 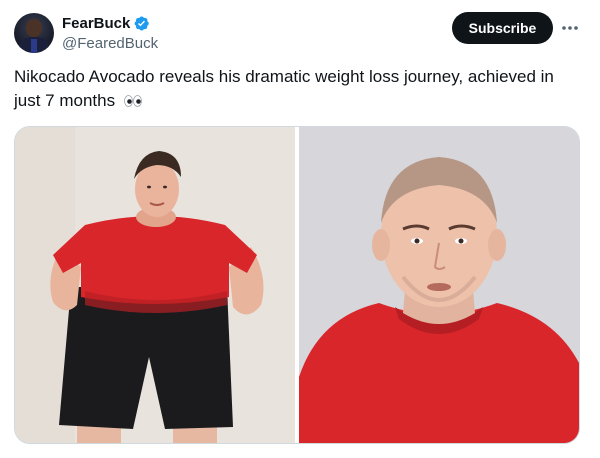 What do you see at coordinates (96, 23) in the screenshot?
I see `display-name: FearBuck` at bounding box center [96, 23].